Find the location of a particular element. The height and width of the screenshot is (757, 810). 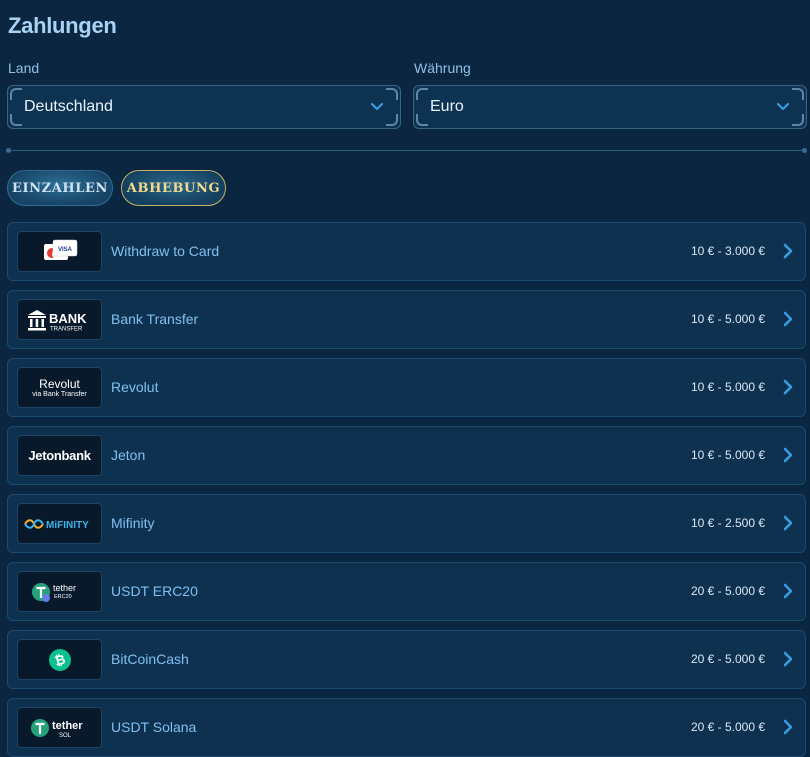

visa-card-icon: VISA is located at coordinates (60, 249).